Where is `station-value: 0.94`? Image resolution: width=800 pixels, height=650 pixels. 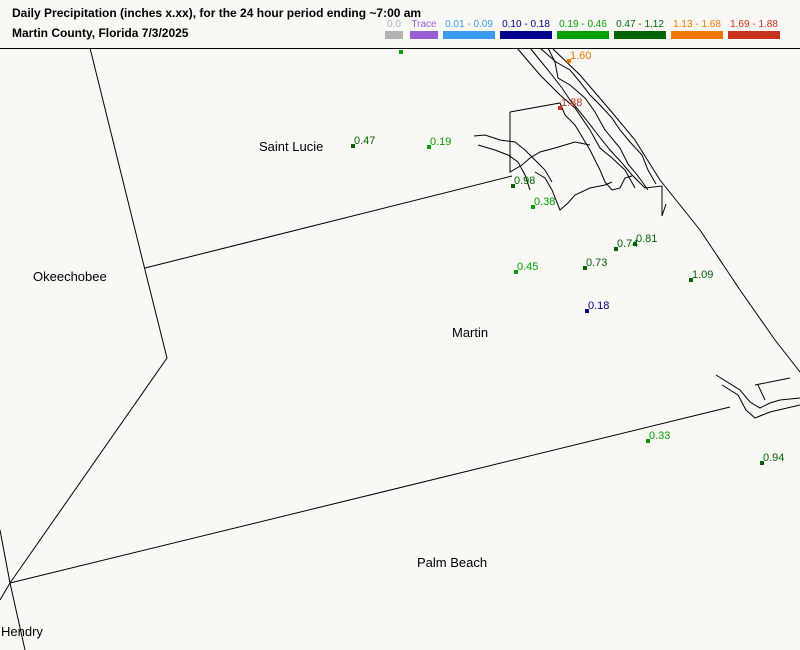
station-value: 0.94 is located at coordinates (773, 458).